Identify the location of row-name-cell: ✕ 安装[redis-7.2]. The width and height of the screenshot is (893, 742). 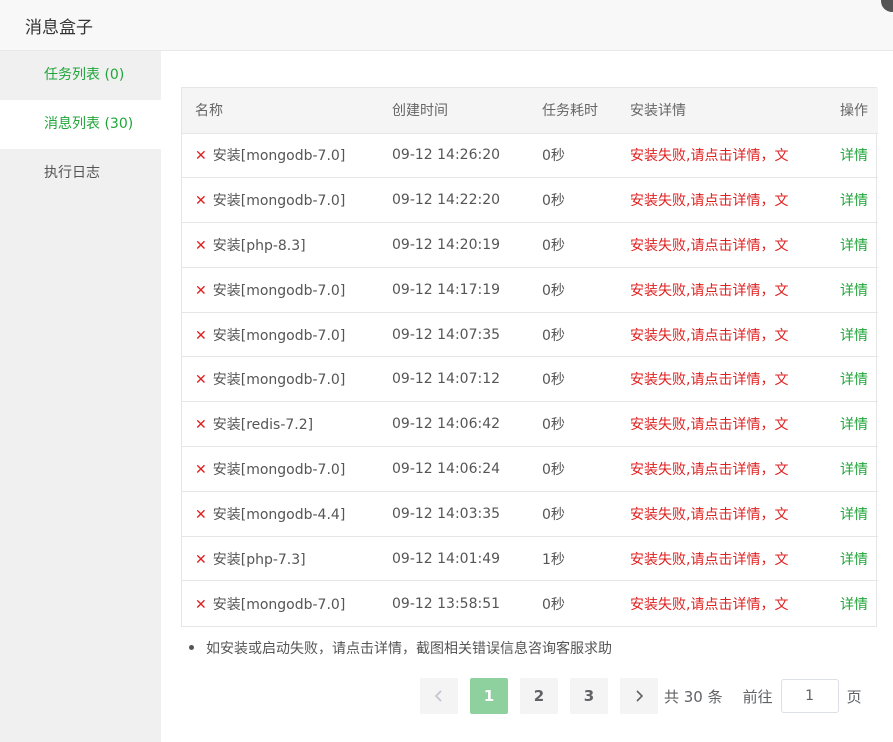
(287, 424).